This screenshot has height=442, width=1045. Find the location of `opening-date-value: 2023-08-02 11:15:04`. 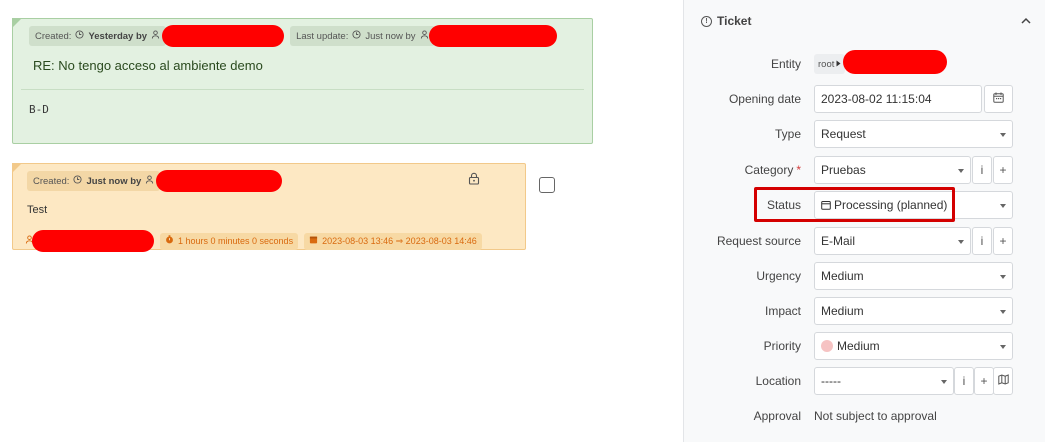

opening-date-value: 2023-08-02 11:15:04 is located at coordinates (876, 99).